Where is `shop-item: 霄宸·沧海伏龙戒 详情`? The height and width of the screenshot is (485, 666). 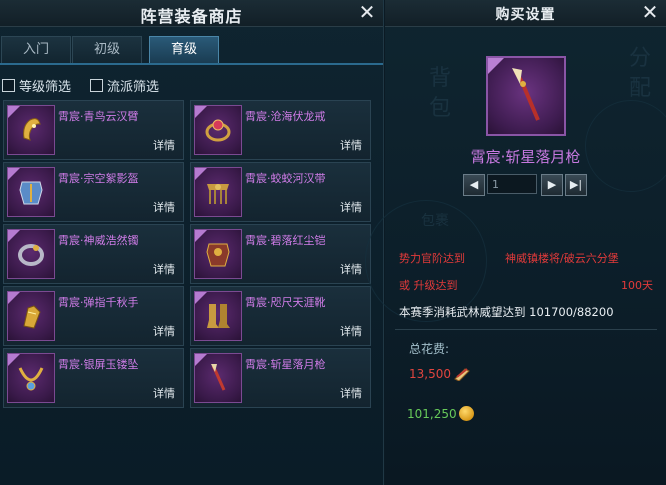 shop-item: 霄宸·沧海伏龙戒 详情 is located at coordinates (280, 130).